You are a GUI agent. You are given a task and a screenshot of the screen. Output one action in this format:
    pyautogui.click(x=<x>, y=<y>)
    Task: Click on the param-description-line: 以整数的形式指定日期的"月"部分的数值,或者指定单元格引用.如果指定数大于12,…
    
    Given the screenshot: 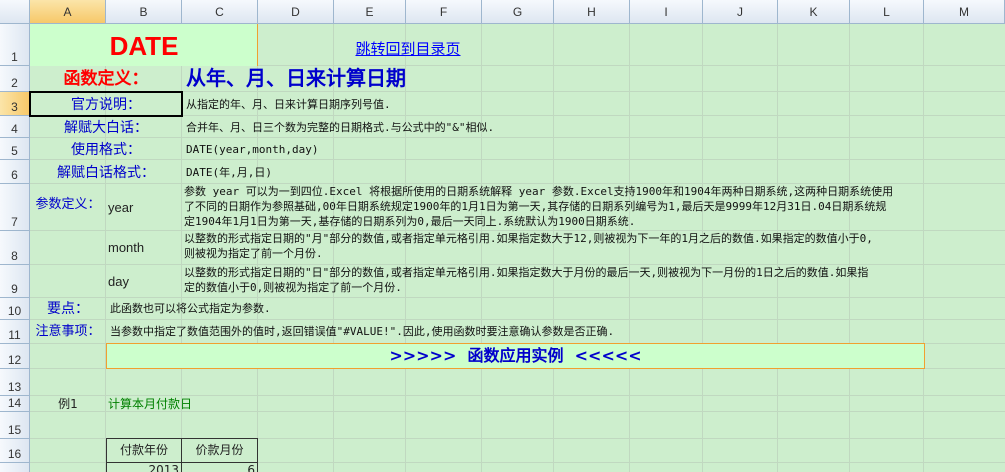 What is the action you would take?
    pyautogui.click(x=528, y=238)
    